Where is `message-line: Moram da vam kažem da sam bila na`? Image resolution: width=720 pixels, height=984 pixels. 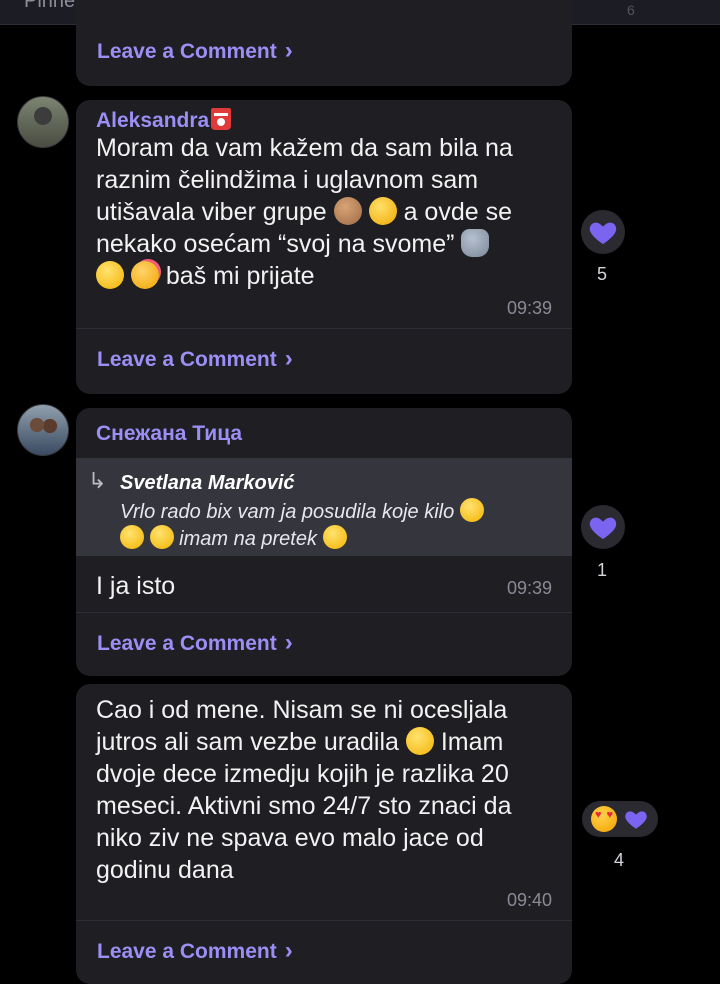
message-line: Moram da vam kažem da sam bila na is located at coordinates (304, 148).